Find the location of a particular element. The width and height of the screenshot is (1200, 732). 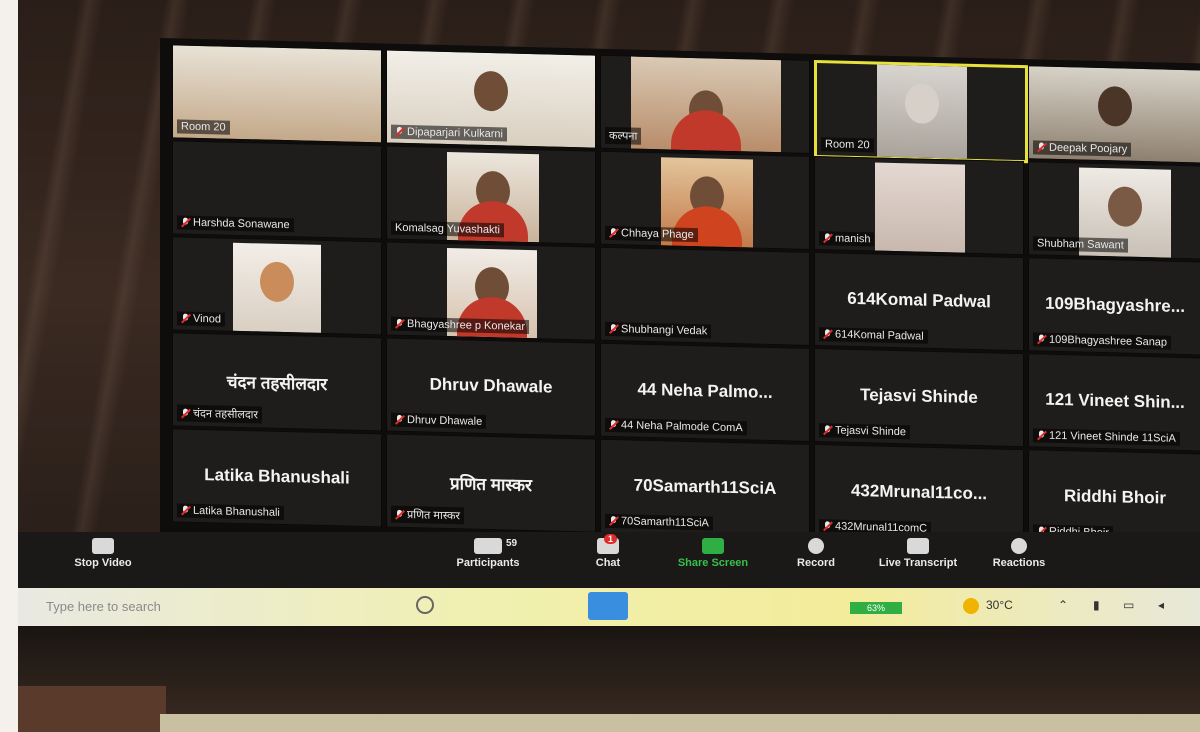

participant-name: 44 Neha Palmode ComA is located at coordinates (676, 426).